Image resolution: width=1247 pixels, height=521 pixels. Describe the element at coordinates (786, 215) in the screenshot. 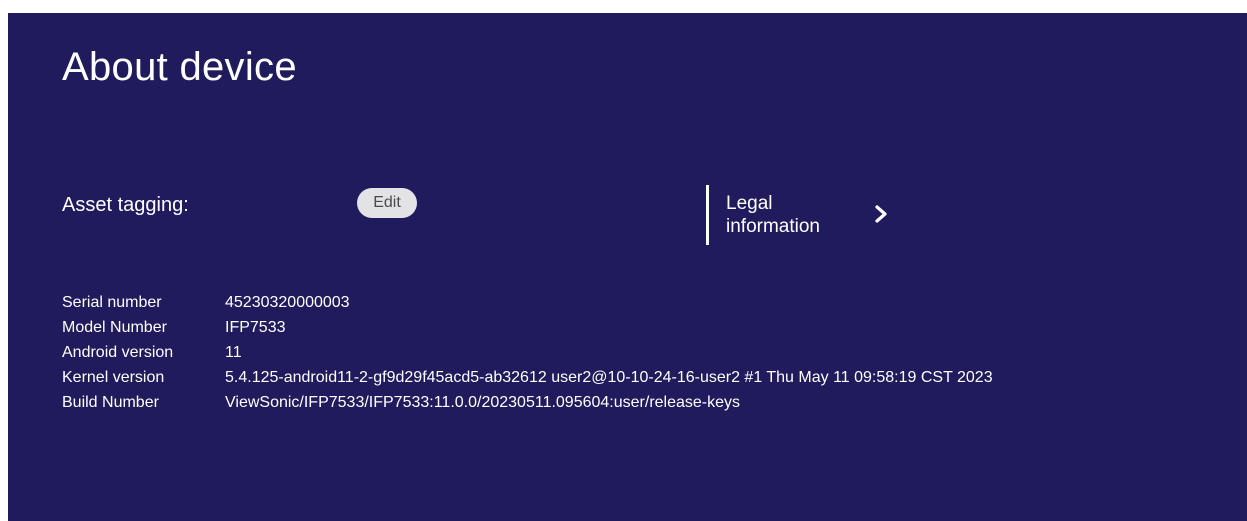

I see `legal-information-label: Legal information` at that location.